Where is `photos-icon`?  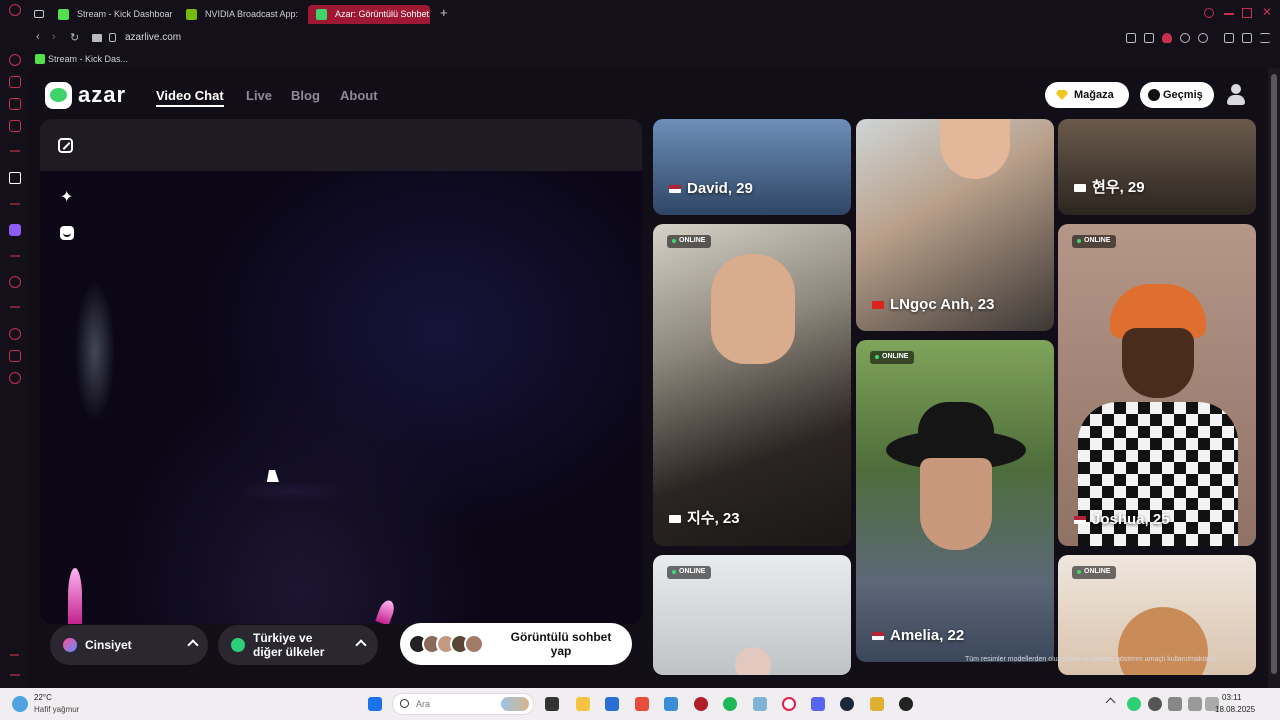 photos-icon is located at coordinates (671, 704).